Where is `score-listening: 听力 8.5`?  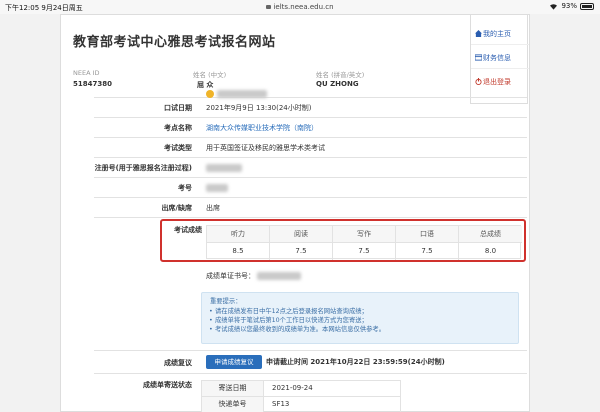
score-listening: 听力 8.5 is located at coordinates (238, 243).